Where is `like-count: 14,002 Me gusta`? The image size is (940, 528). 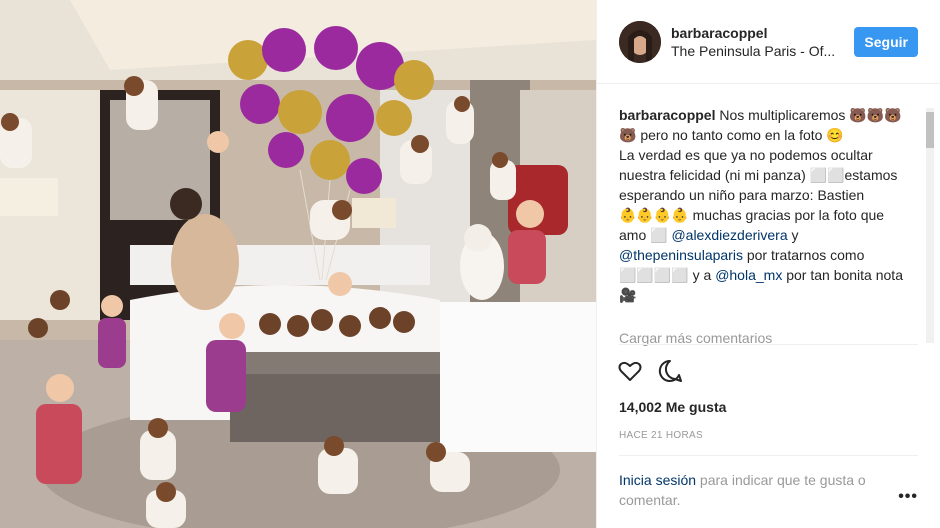 like-count: 14,002 Me gusta is located at coordinates (672, 407).